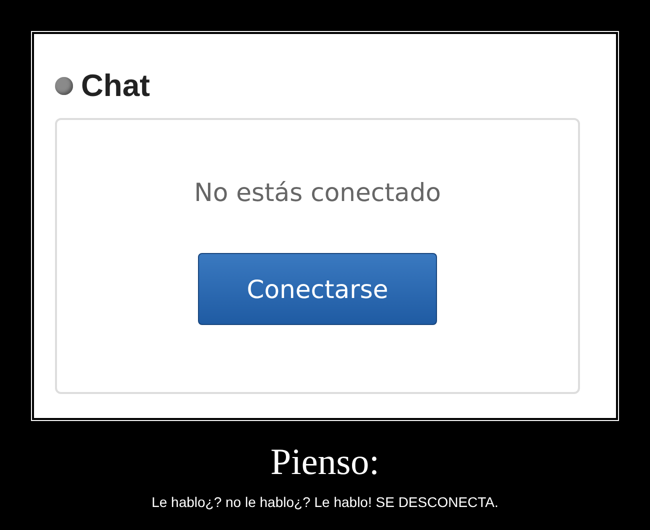 The width and height of the screenshot is (650, 530). What do you see at coordinates (115, 86) in the screenshot?
I see `chat-title: Chat` at bounding box center [115, 86].